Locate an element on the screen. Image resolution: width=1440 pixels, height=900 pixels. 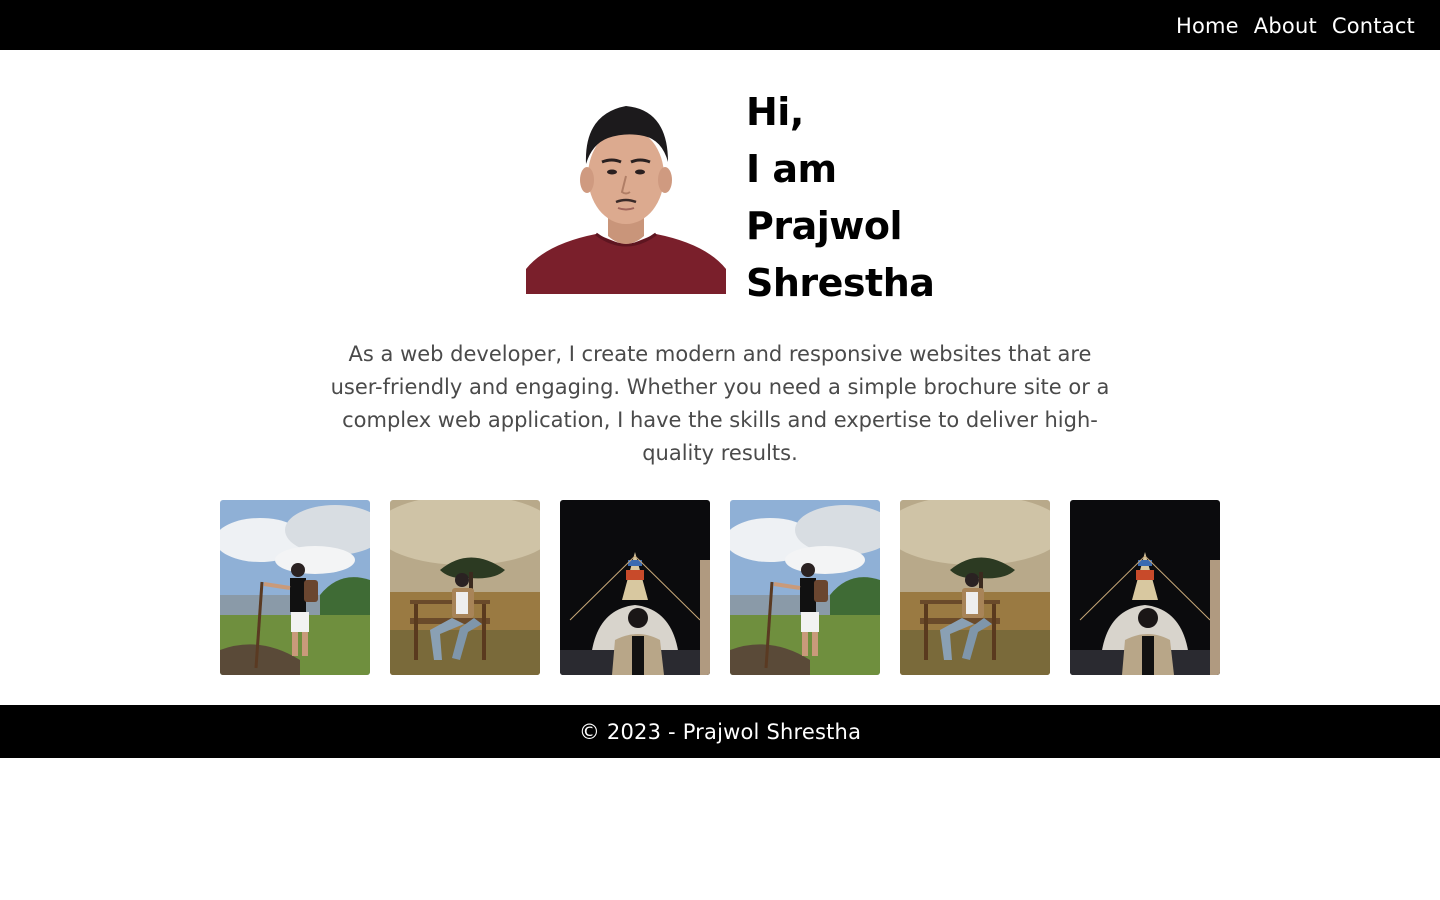
profile-portrait is located at coordinates (626, 189).